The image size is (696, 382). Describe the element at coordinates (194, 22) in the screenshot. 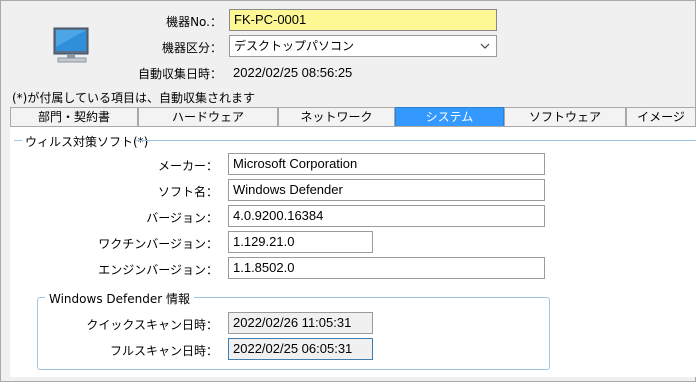

I see `device-no-label: 機器No.：` at that location.